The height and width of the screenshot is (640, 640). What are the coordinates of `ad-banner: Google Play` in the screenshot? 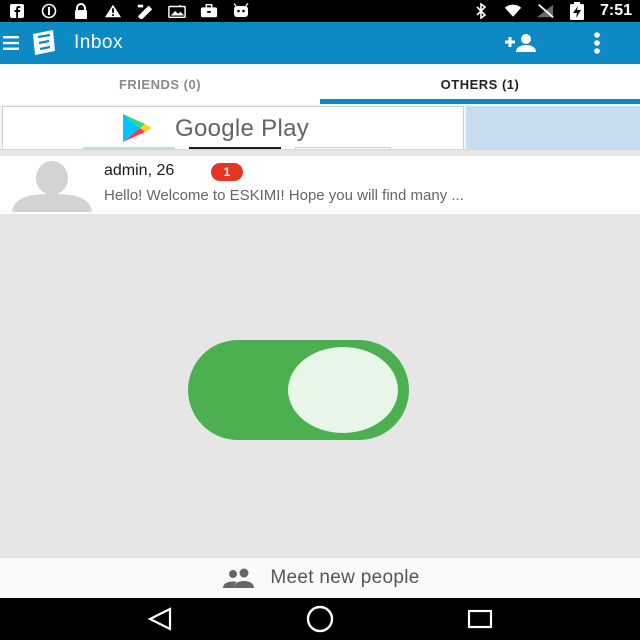 It's located at (320, 127).